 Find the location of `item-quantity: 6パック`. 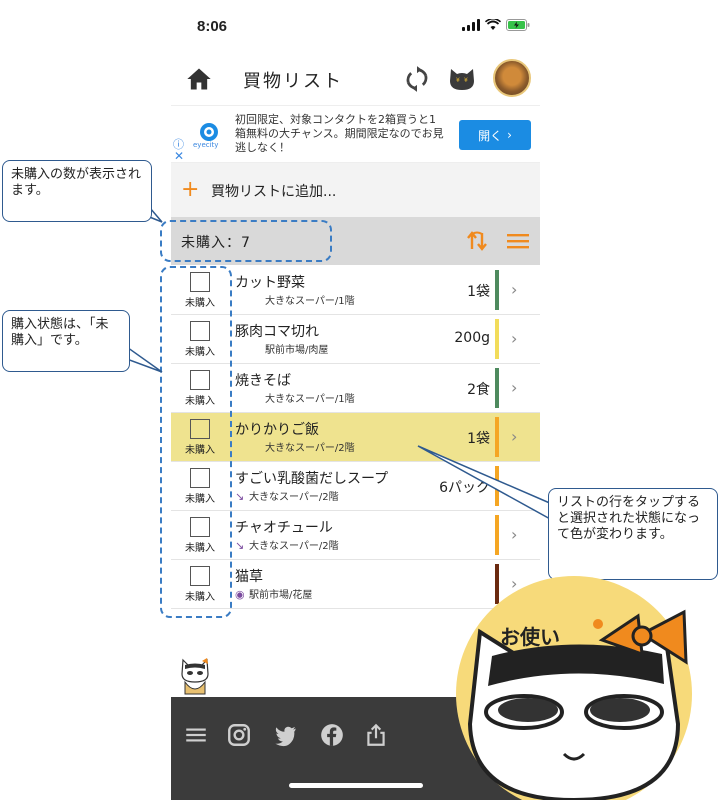

item-quantity: 6パック is located at coordinates (464, 488).